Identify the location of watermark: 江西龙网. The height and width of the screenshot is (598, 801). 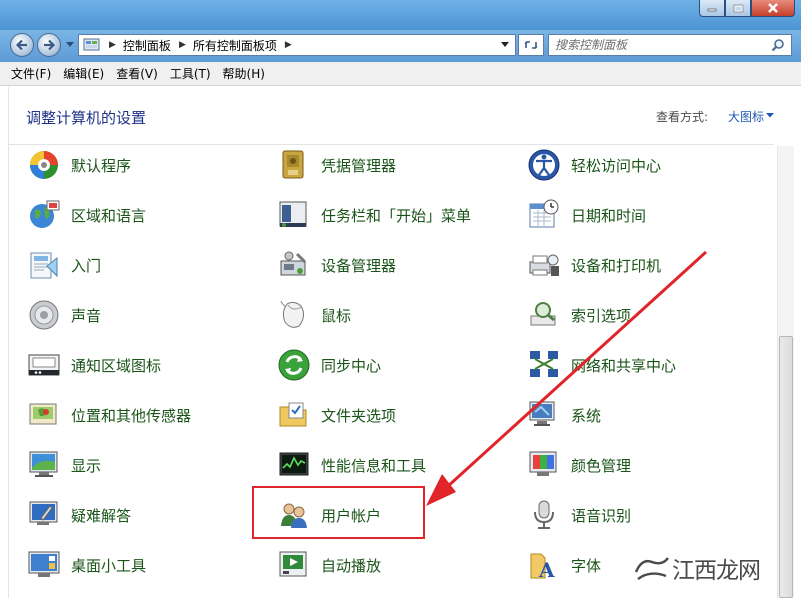
(699, 568).